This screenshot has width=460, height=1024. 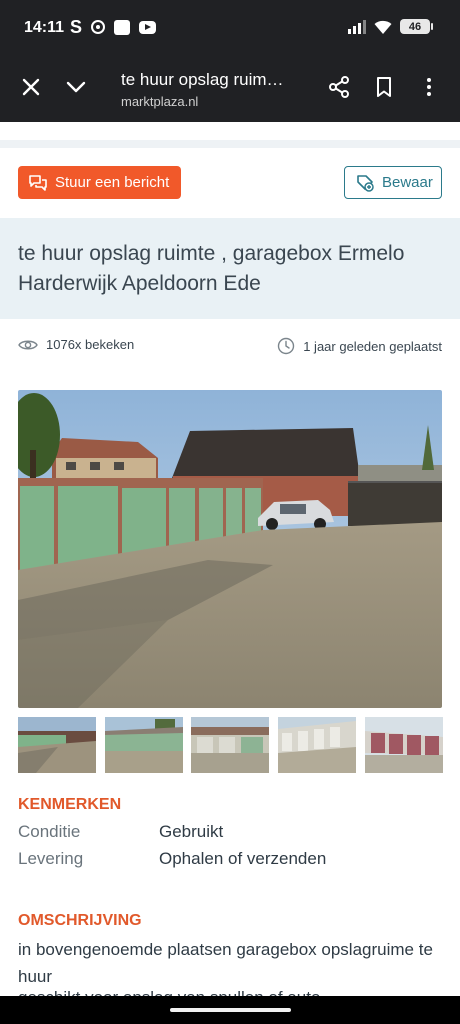 I want to click on page-url: marktplaza.nl, so click(x=160, y=101).